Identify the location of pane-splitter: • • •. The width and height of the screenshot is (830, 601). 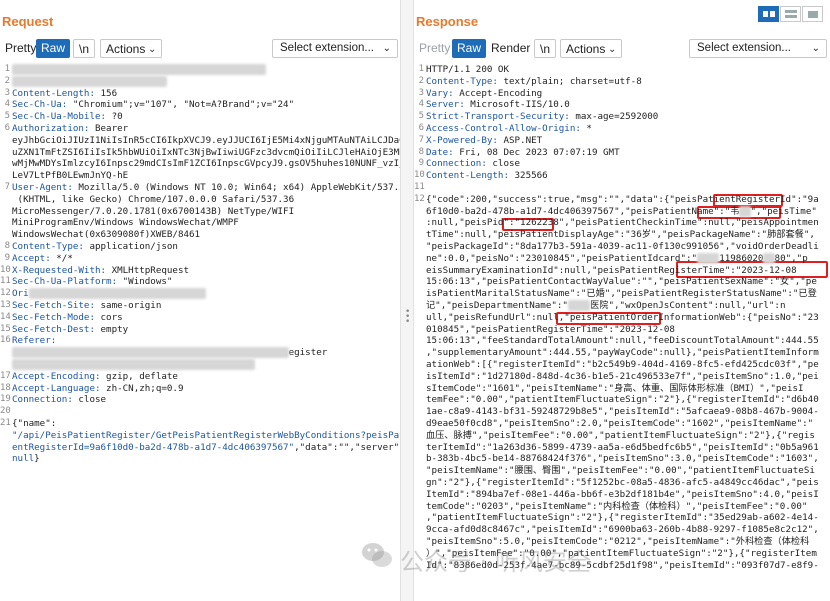
(407, 300).